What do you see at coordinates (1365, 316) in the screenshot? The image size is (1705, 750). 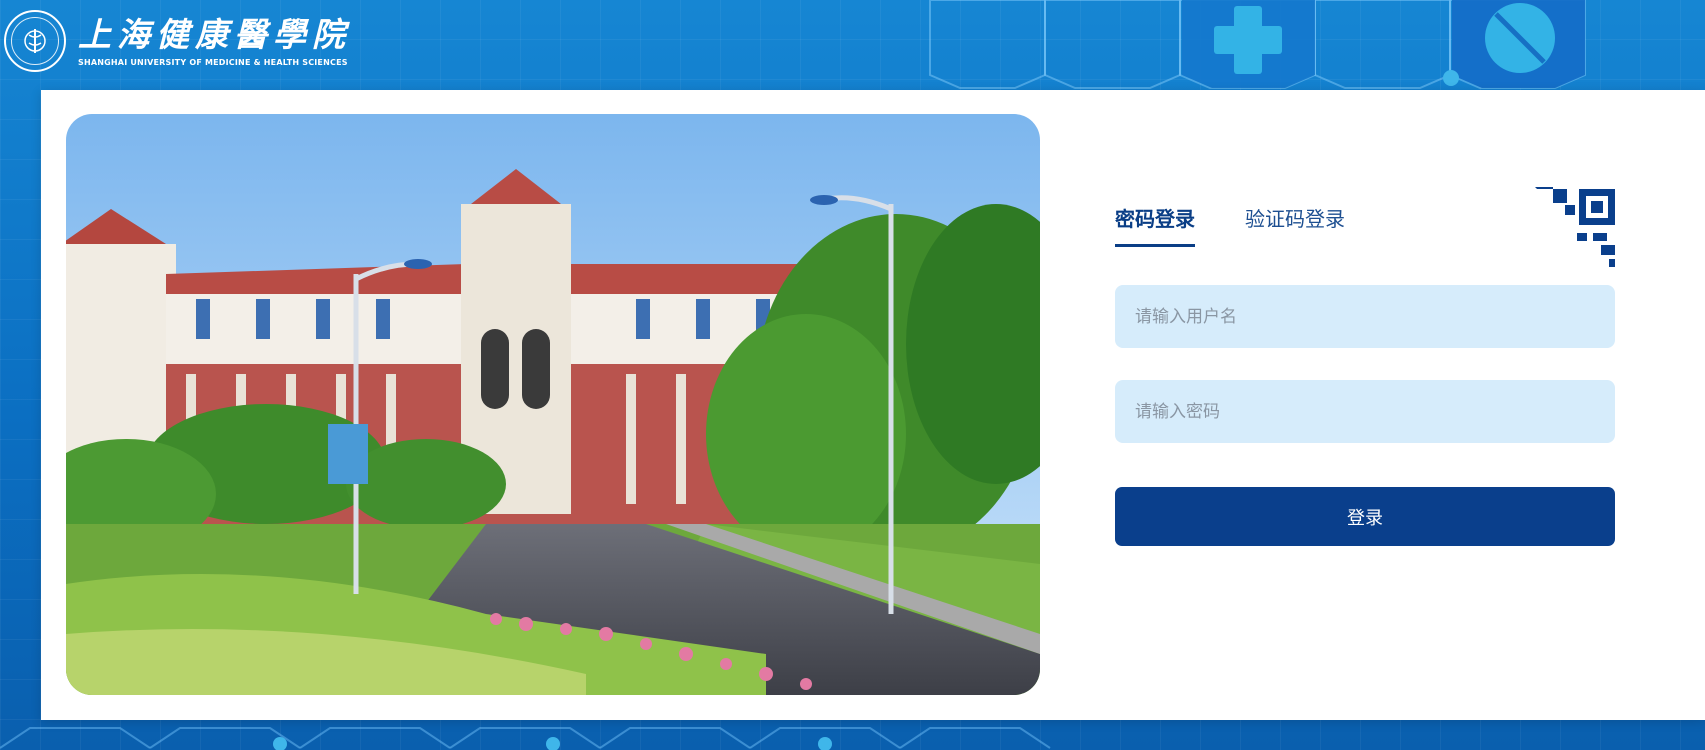 I see `username-input` at bounding box center [1365, 316].